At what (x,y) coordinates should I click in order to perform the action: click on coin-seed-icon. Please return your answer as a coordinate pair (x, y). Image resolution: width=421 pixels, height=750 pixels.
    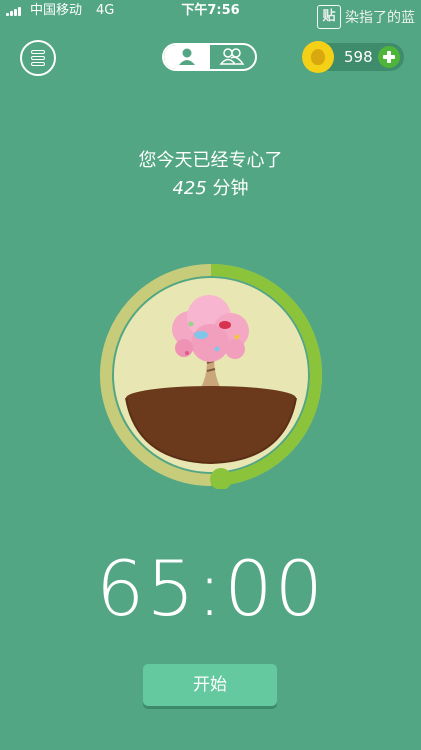
    Looking at the image, I should click on (318, 57).